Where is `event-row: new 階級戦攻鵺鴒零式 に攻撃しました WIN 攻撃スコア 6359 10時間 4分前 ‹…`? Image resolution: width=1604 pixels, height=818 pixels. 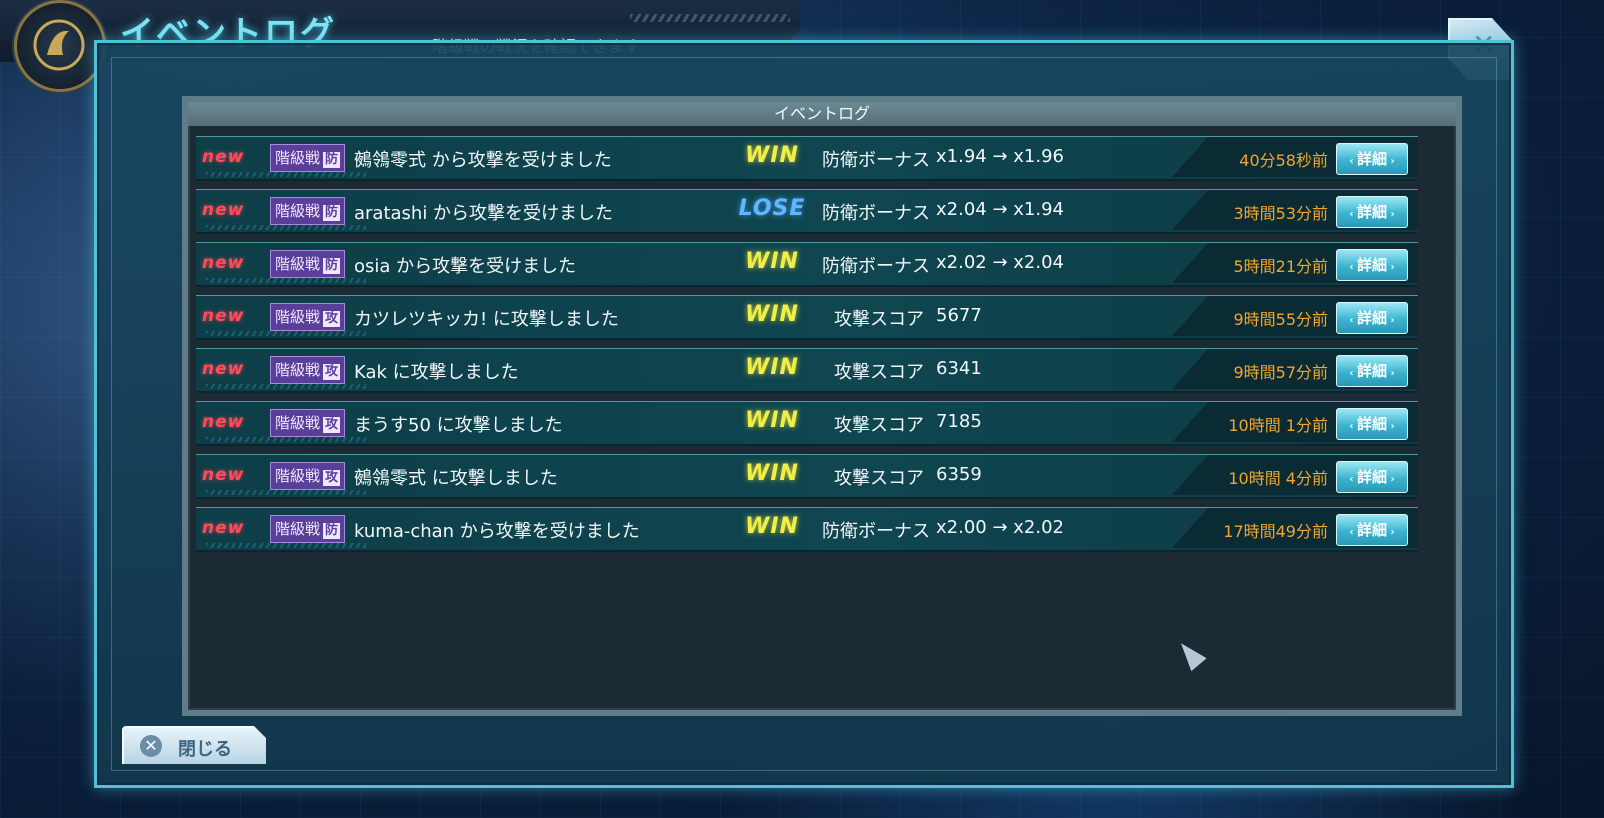
event-row: new 階級戦攻鵺鴒零式 に攻撃しました WIN 攻撃スコア 6359 10時間 4分前 ‹… is located at coordinates (807, 476).